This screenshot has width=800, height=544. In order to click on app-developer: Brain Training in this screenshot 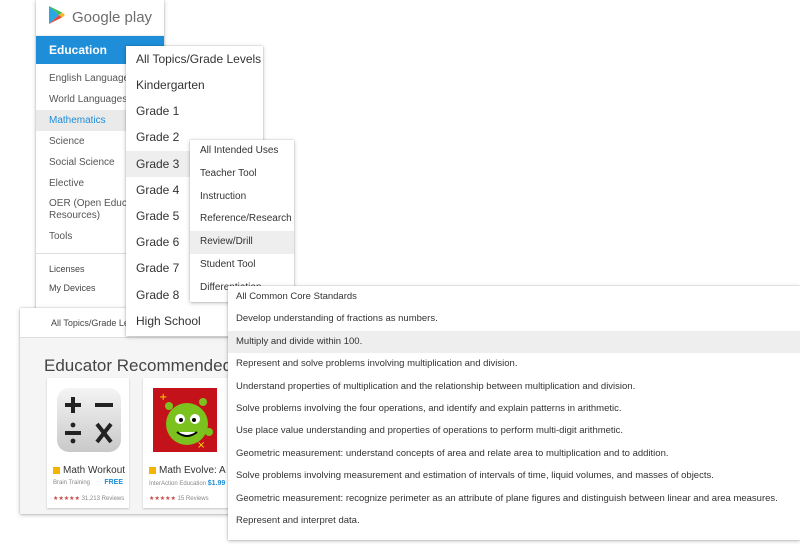, I will do `click(72, 483)`.